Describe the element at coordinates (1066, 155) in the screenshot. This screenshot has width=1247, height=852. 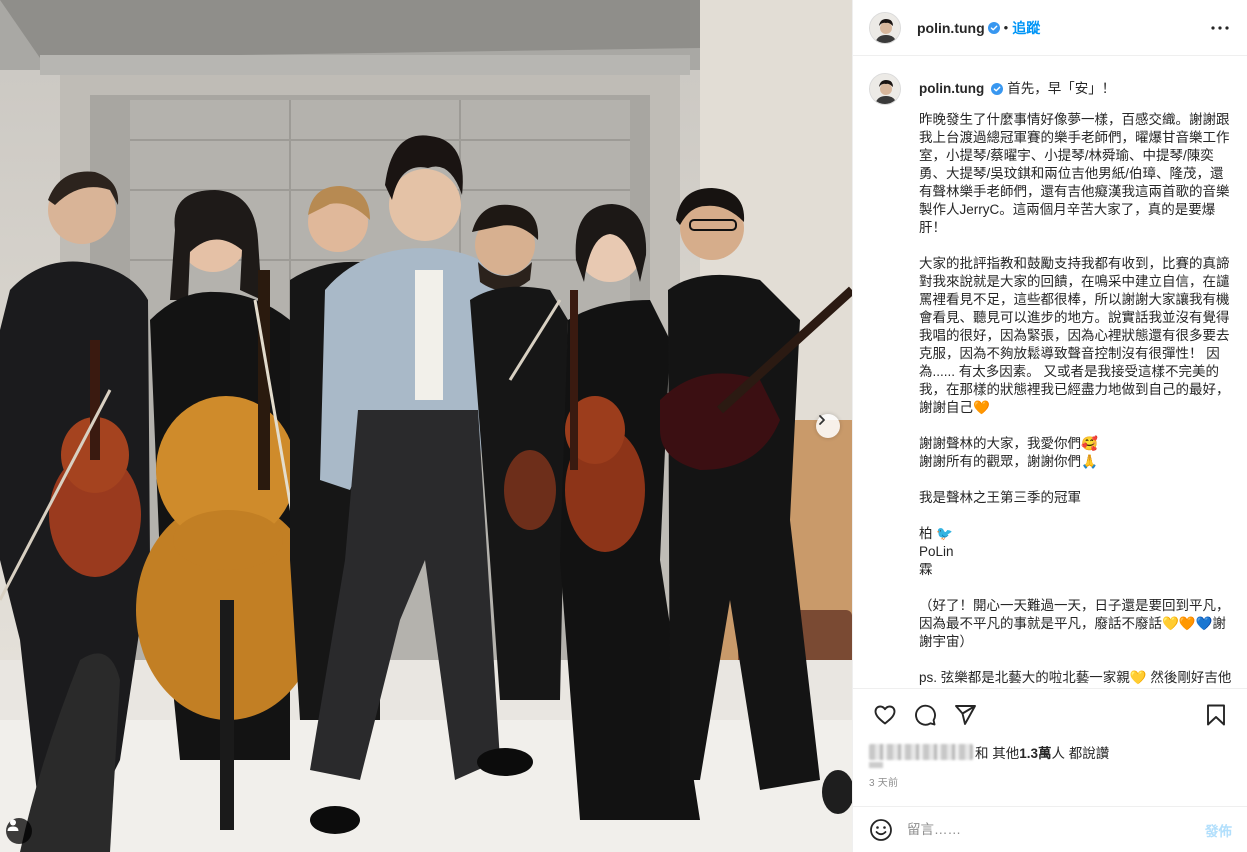
I see `caption-line: 室，小提琴/蔡曜宇、小提琴/林舜瑜、中提琴/陳奕` at that location.